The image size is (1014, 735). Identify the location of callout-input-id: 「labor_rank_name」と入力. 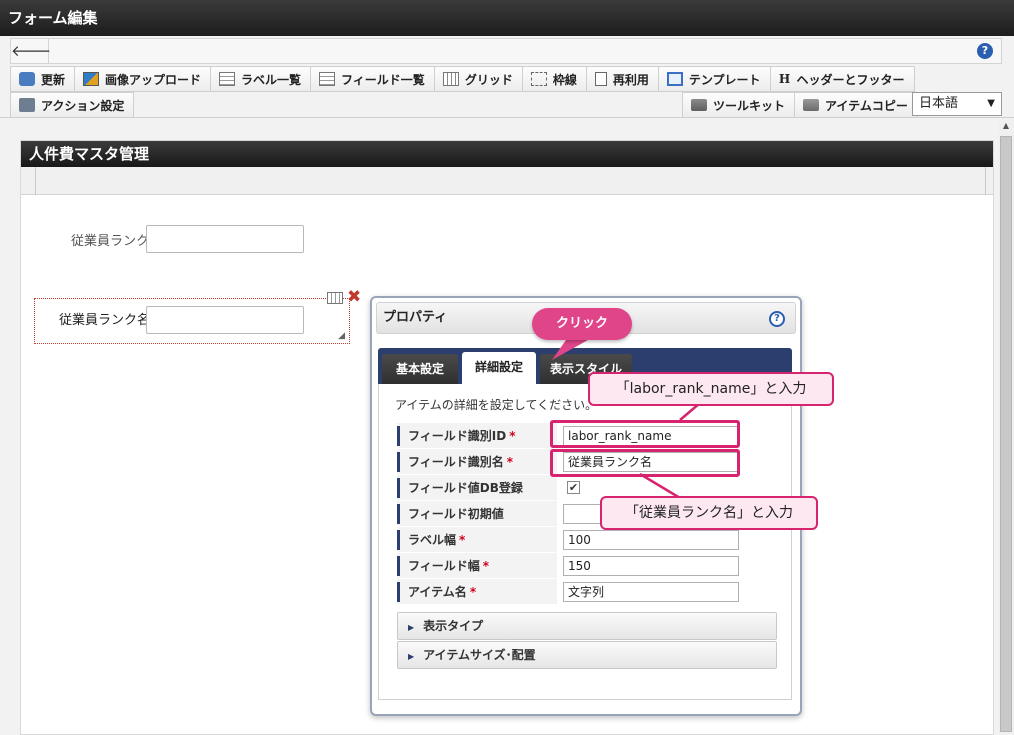
(711, 389).